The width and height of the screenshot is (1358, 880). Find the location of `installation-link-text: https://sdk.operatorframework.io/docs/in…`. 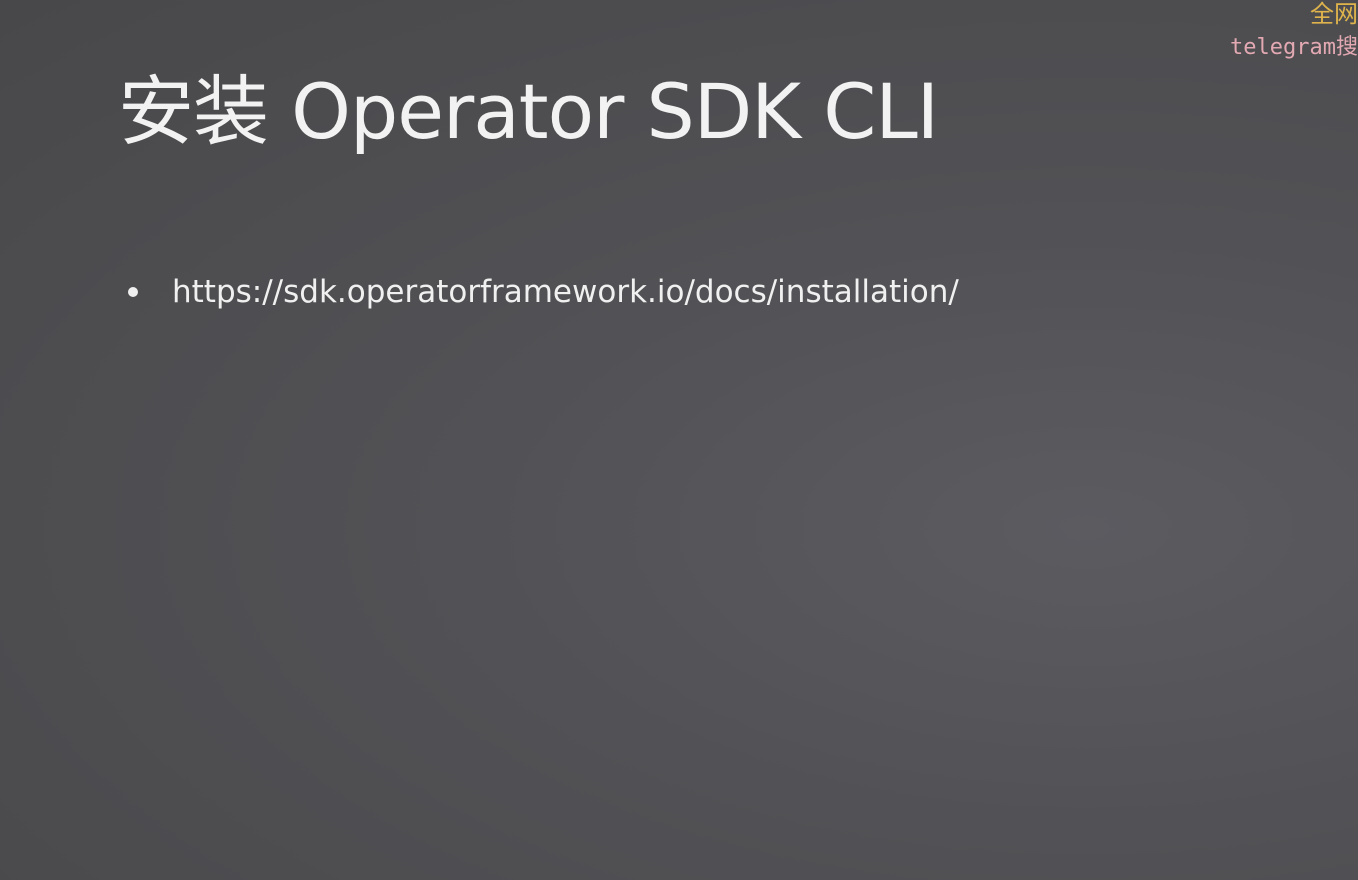

installation-link-text: https://sdk.operatorframework.io/docs/in… is located at coordinates (565, 292).